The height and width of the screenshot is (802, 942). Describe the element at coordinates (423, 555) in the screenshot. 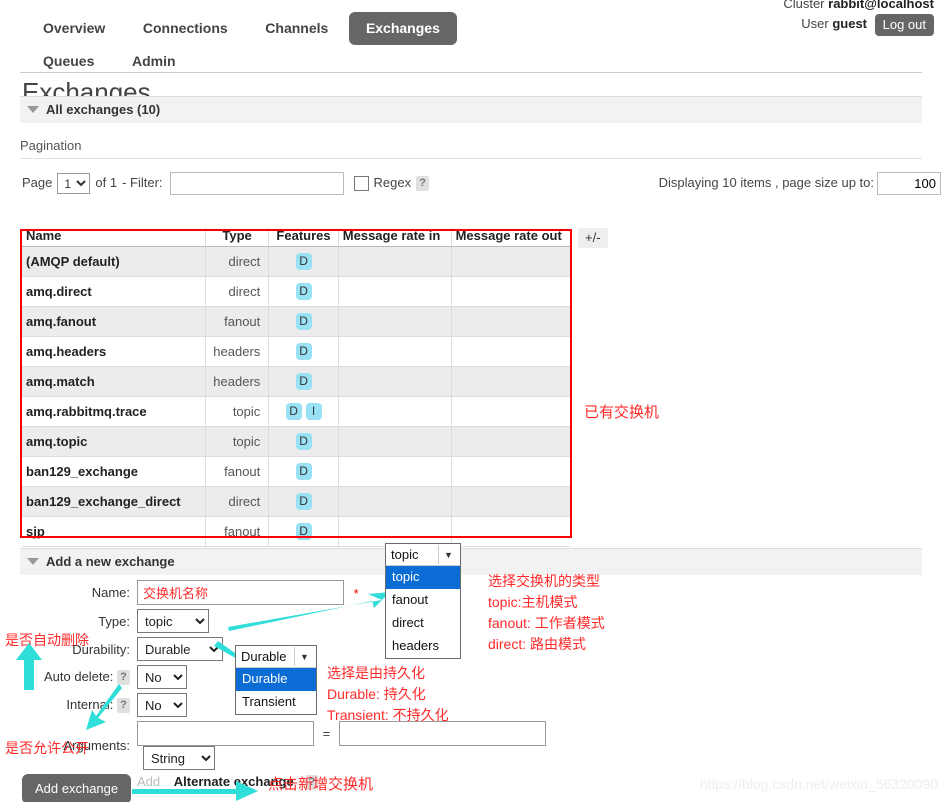

I see `type-dropdown-closed-row: topic ▼` at that location.